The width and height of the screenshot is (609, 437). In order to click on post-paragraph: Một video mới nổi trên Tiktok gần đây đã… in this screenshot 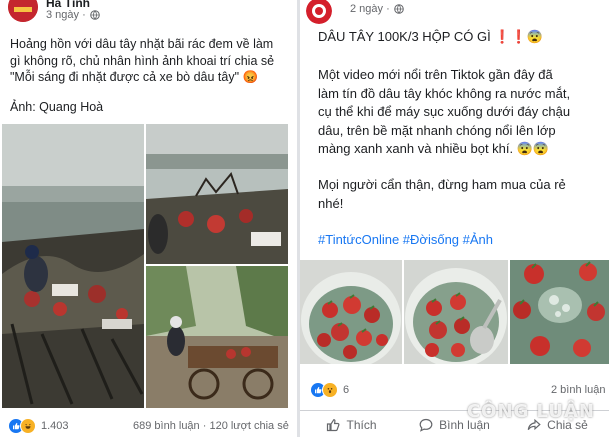, I will do `click(462, 112)`.